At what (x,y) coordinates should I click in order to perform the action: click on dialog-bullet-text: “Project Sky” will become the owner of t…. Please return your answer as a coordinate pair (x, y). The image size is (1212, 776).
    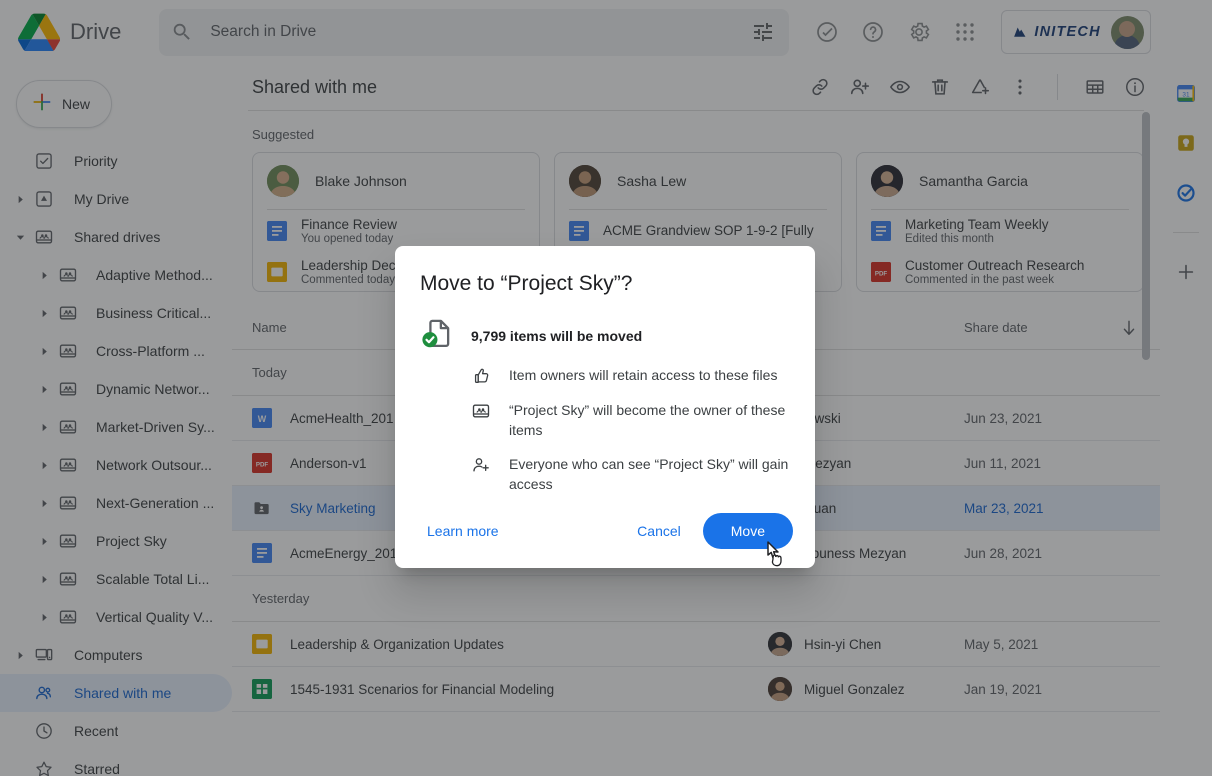
    Looking at the image, I should click on (647, 420).